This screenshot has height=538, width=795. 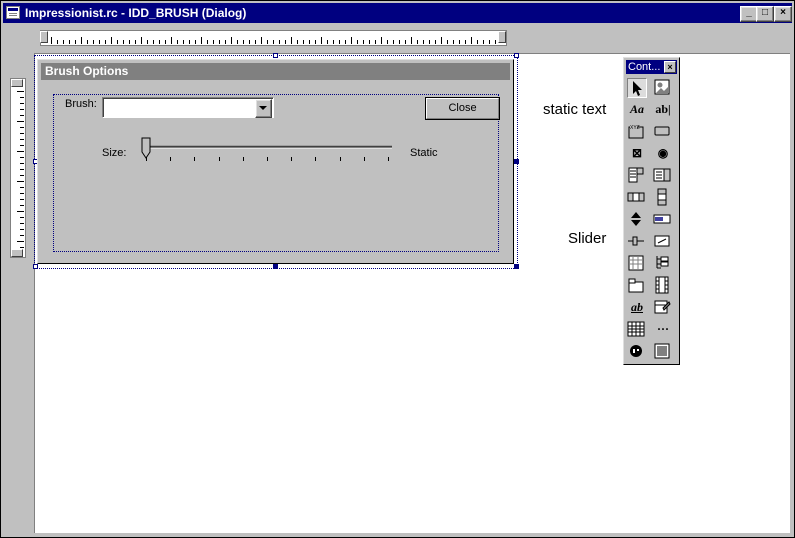 I want to click on progress-icon, so click(x=663, y=220).